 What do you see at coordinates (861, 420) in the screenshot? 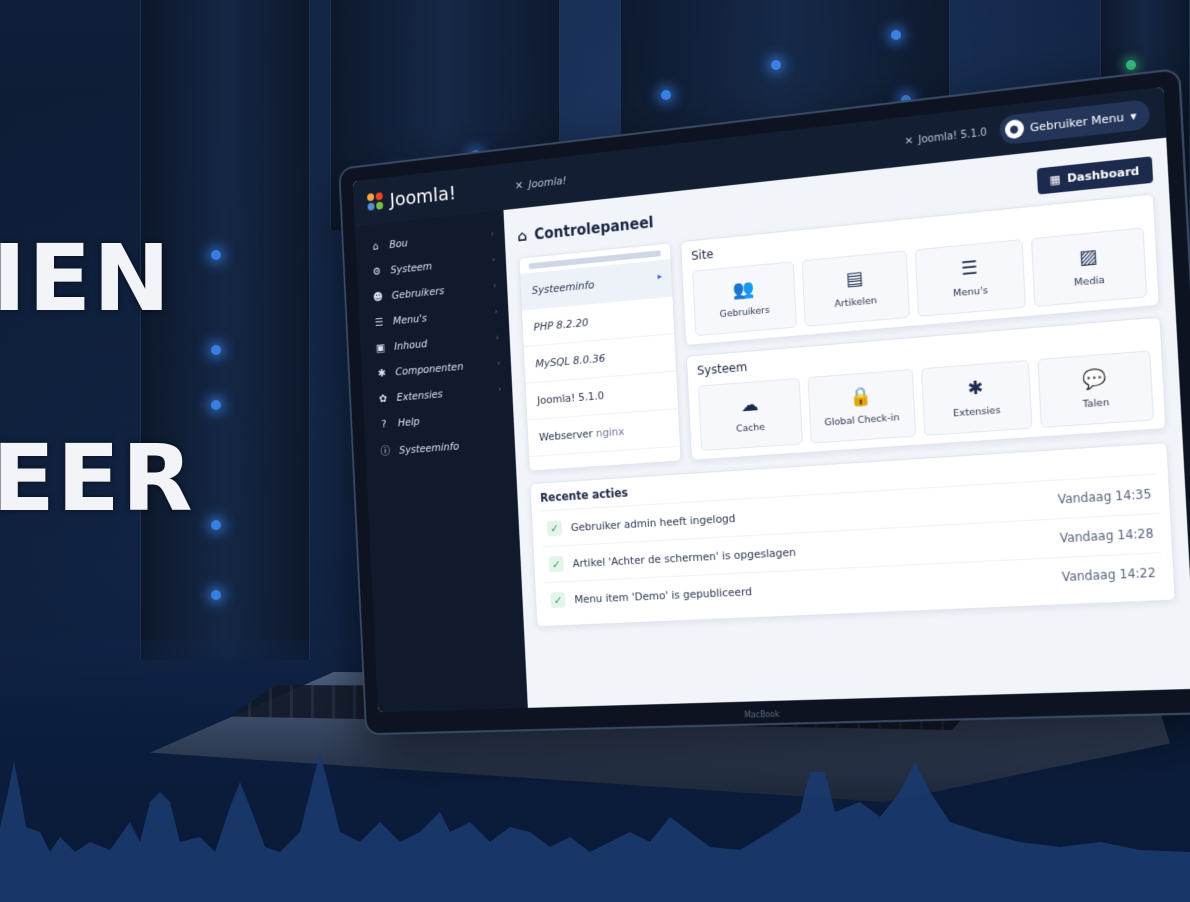
I see `tile-label: Global Check-in` at bounding box center [861, 420].